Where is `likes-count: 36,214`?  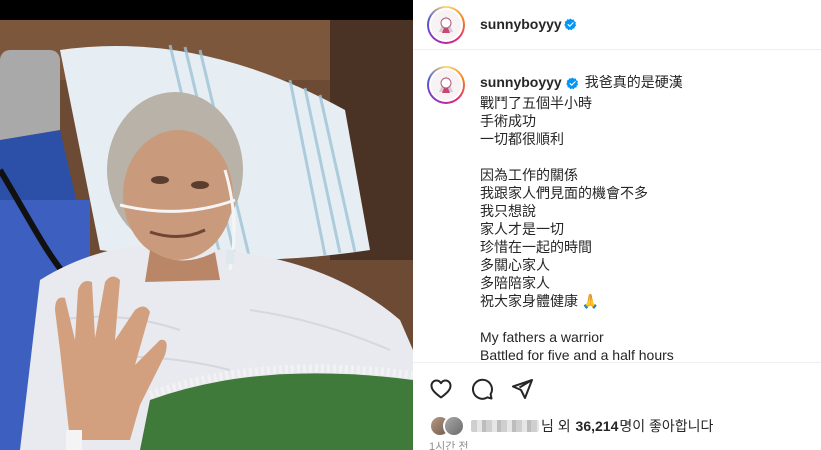 likes-count: 36,214 is located at coordinates (597, 426).